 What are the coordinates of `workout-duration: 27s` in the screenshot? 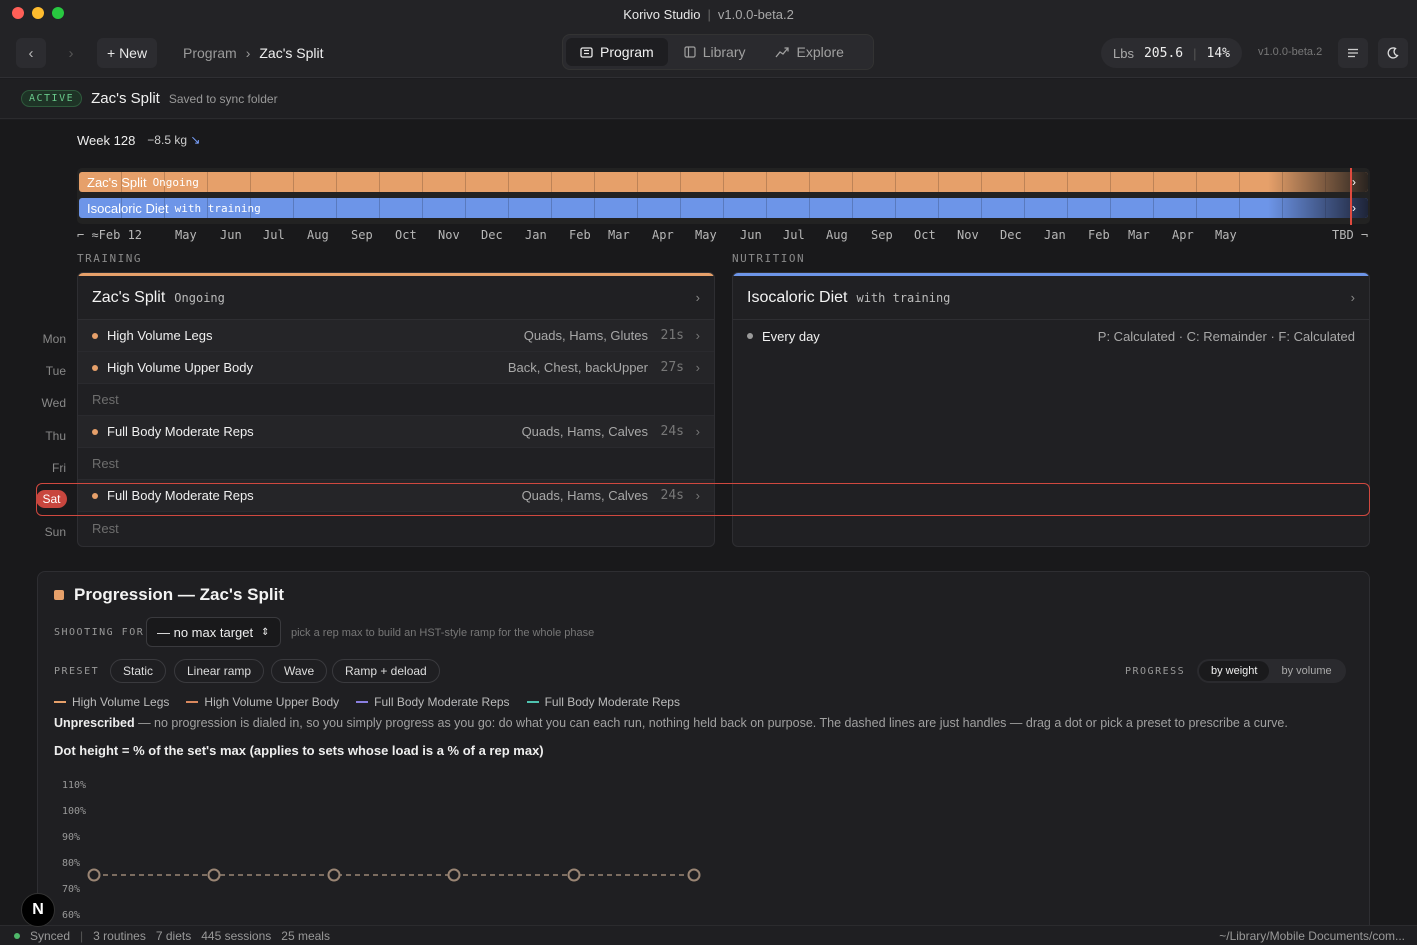 It's located at (672, 367).